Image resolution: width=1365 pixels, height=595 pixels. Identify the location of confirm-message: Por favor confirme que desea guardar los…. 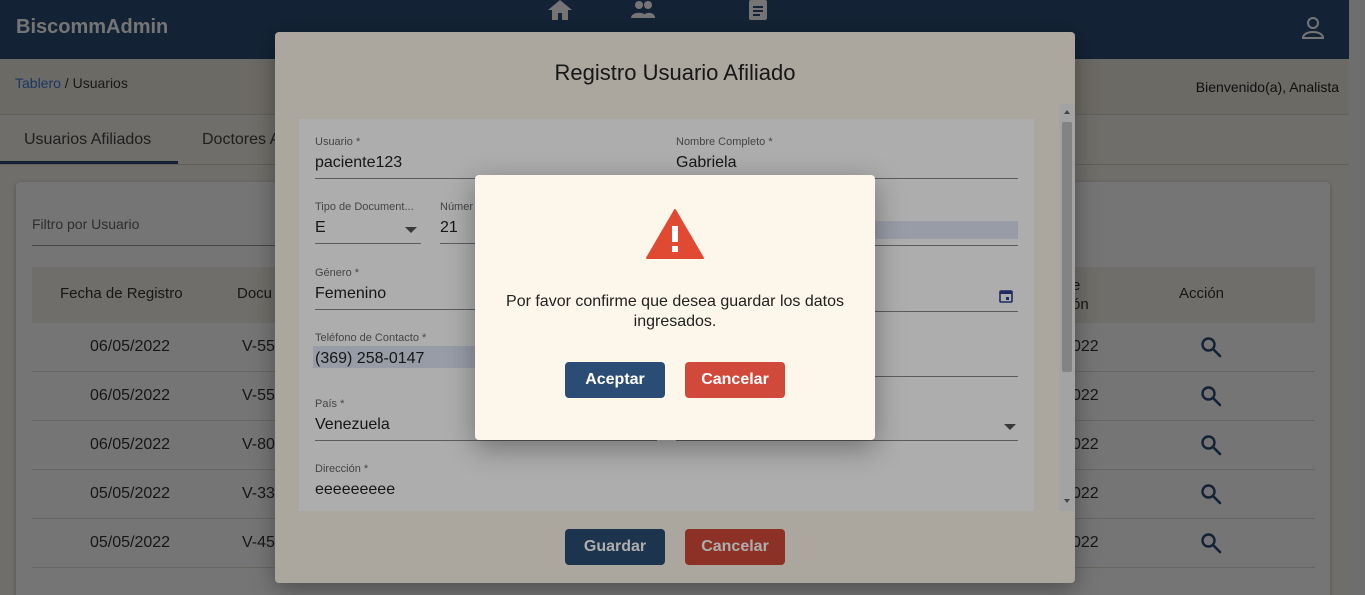
(675, 311).